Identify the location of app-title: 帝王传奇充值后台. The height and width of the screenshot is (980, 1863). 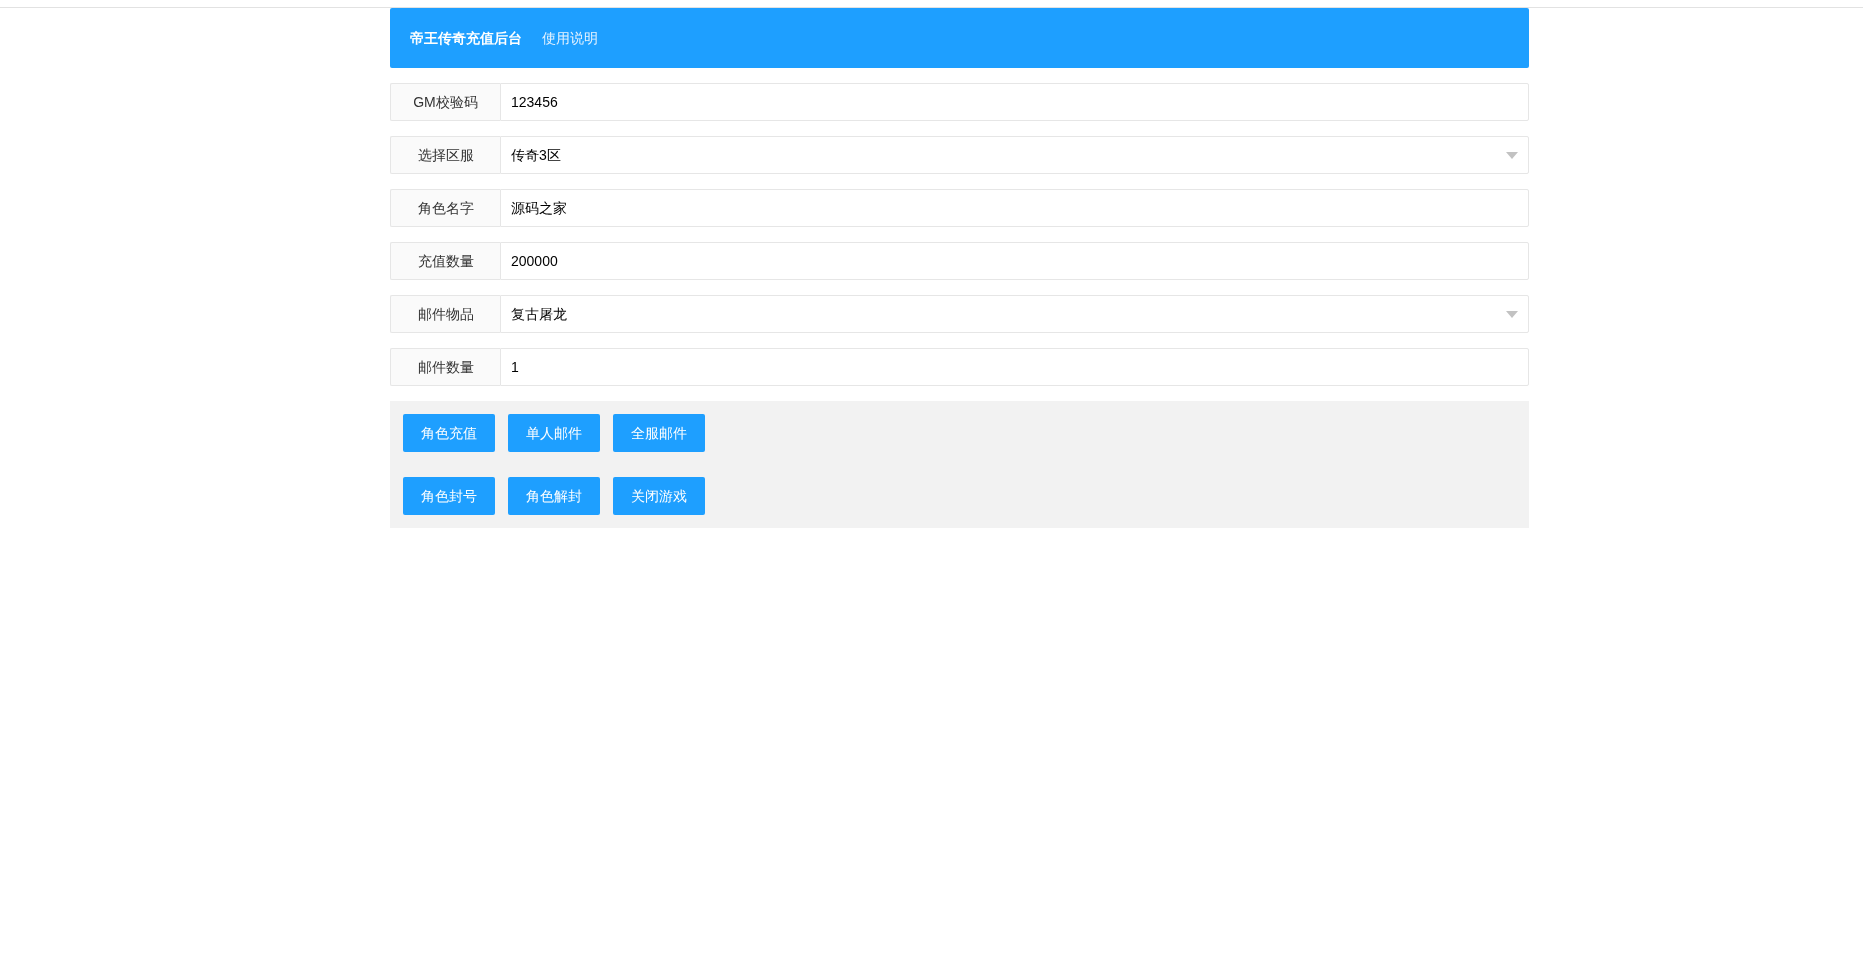
(466, 38).